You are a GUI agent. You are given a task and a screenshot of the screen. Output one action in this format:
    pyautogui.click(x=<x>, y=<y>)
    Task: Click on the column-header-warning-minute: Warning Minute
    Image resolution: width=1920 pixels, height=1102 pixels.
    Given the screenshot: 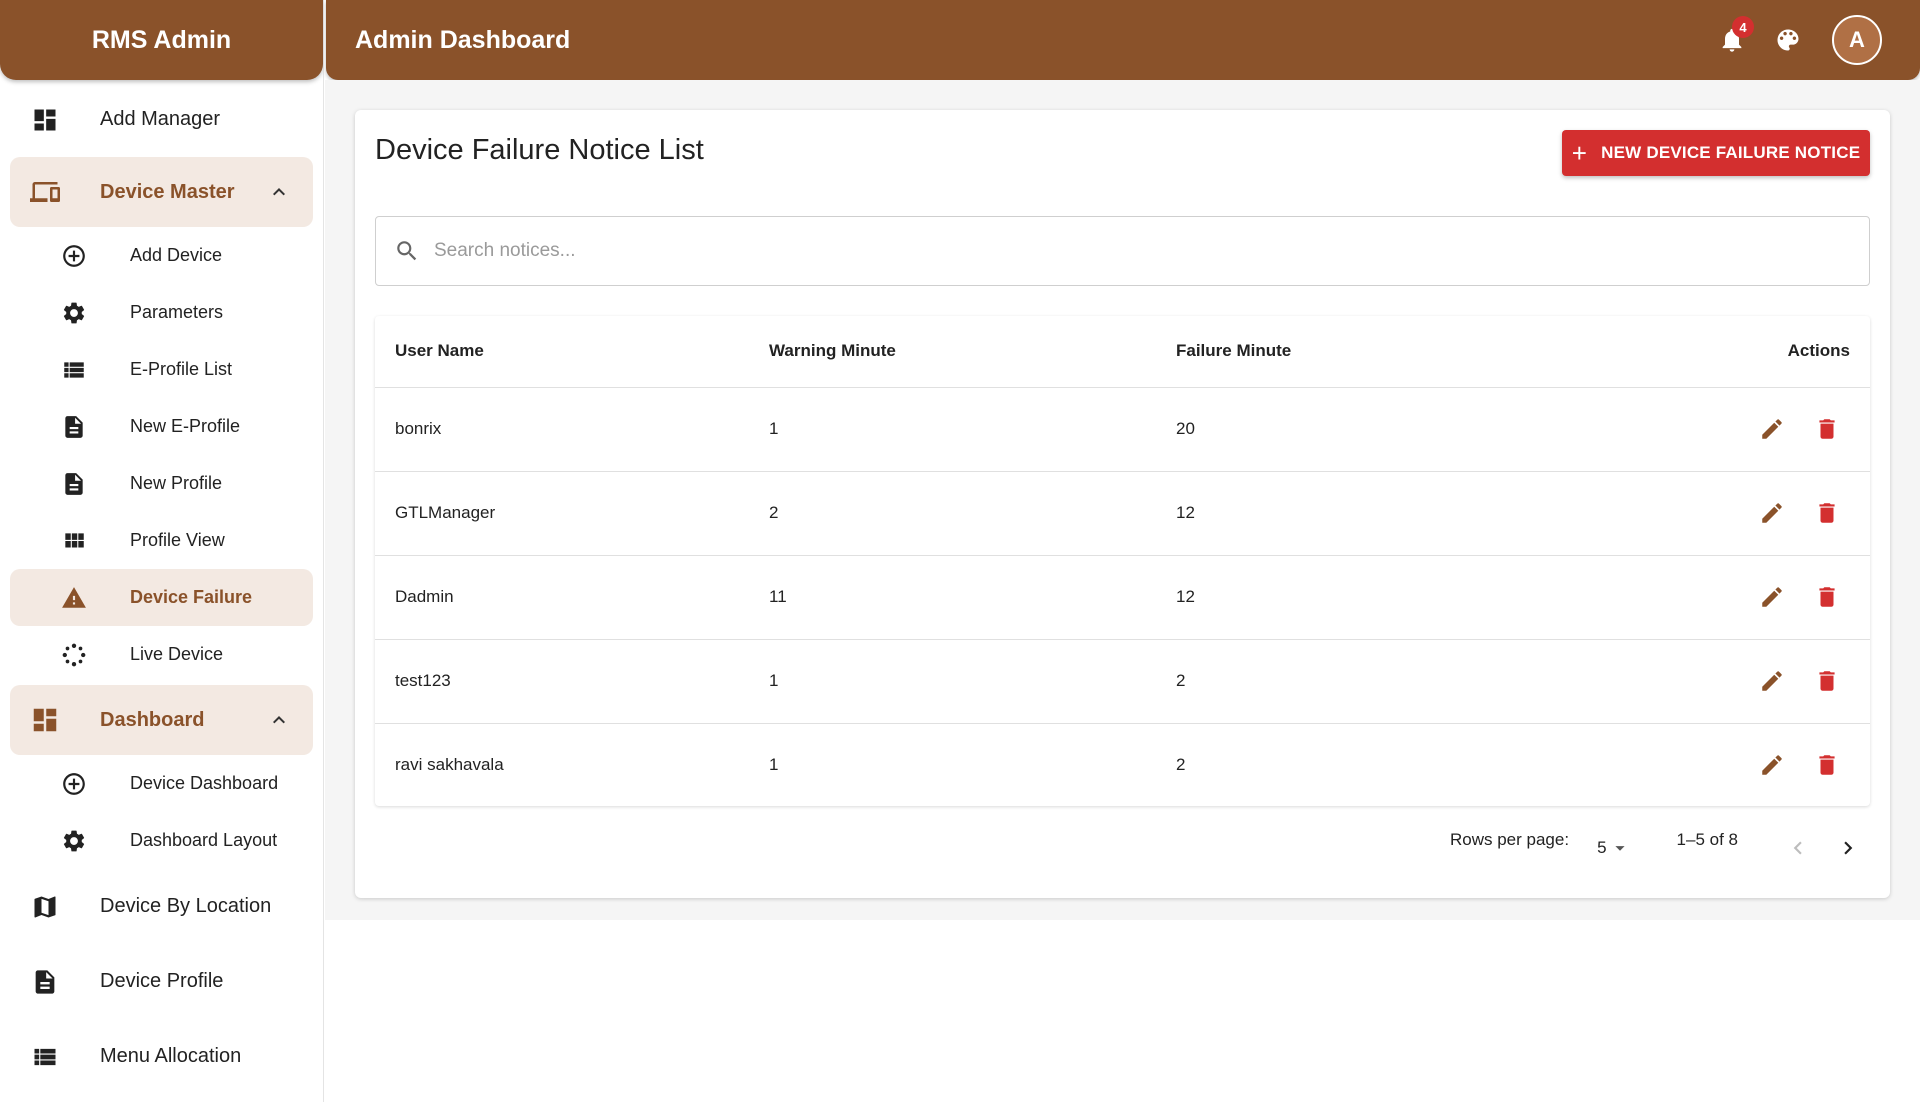 What is the action you would take?
    pyautogui.click(x=952, y=352)
    